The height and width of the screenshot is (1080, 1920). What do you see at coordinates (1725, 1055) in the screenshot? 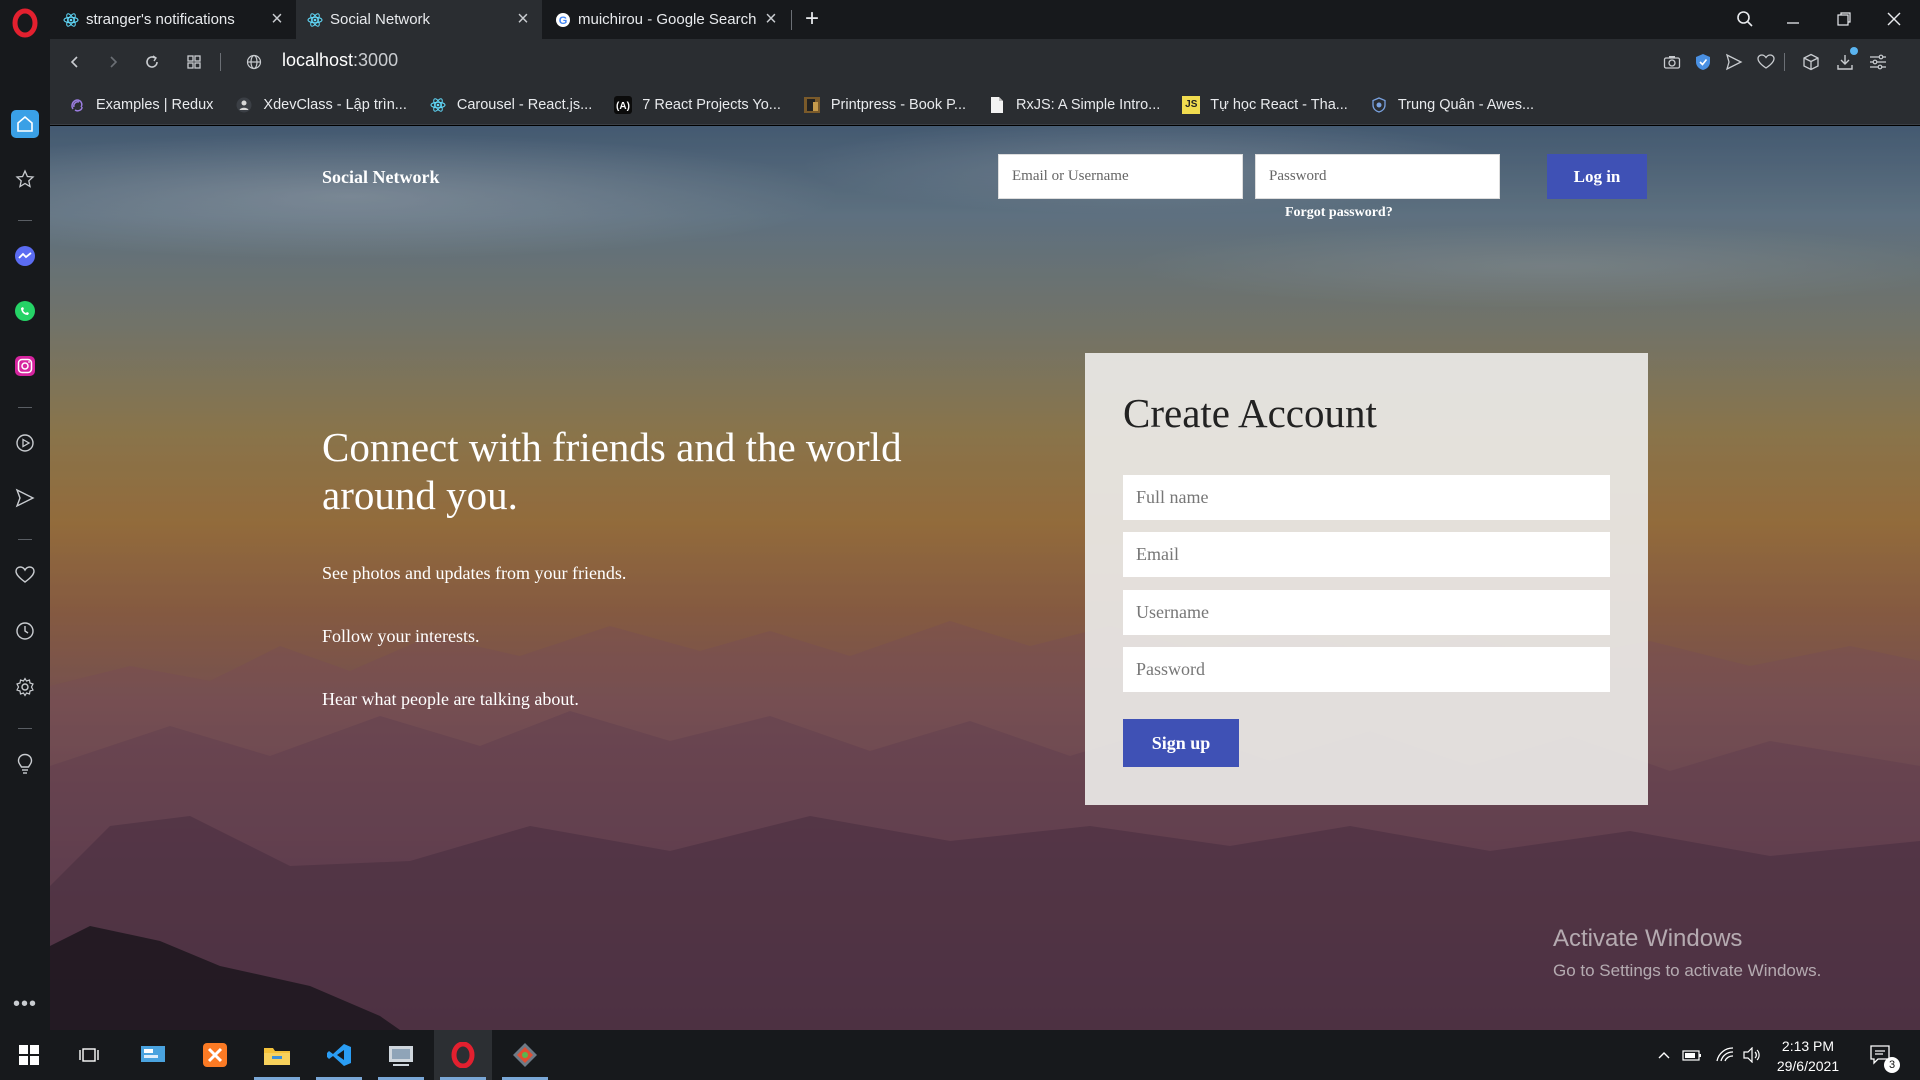
I see `wifi-icon` at bounding box center [1725, 1055].